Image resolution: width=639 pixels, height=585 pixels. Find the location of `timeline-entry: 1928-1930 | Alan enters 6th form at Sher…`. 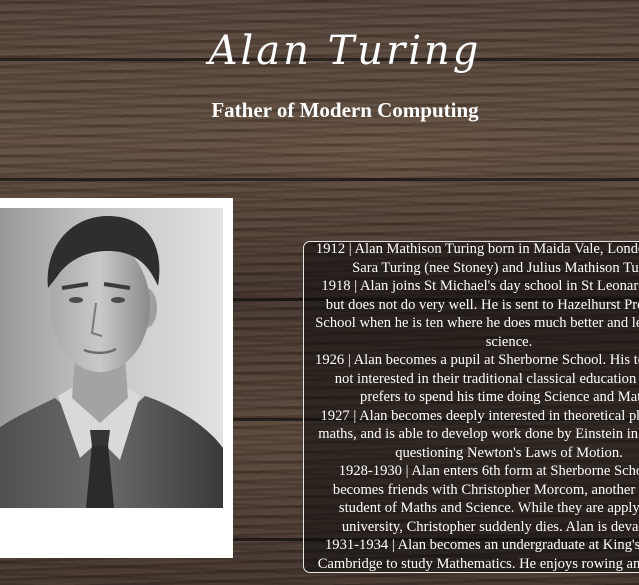

timeline-entry: 1928-1930 | Alan enters 6th form at Sher… is located at coordinates (485, 499).